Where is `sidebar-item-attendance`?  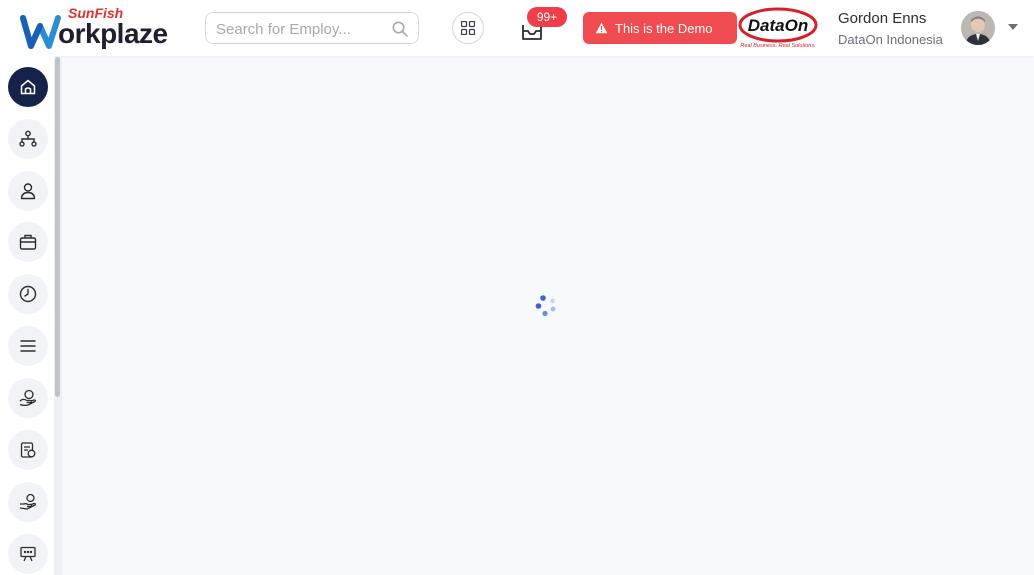
sidebar-item-attendance is located at coordinates (28, 294).